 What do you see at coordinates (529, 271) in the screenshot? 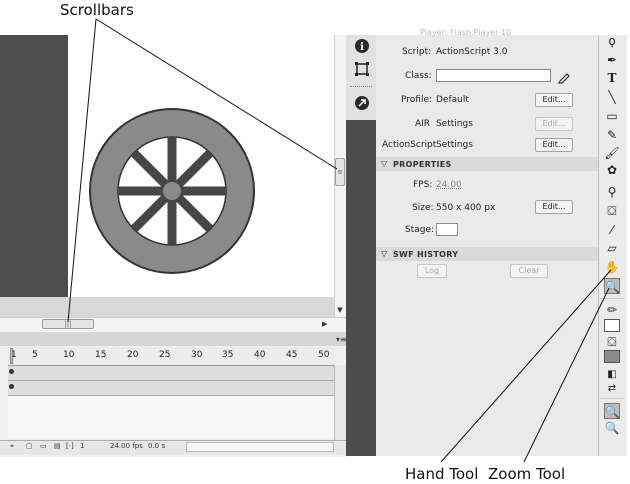
I see `clear-button: Clear` at bounding box center [529, 271].